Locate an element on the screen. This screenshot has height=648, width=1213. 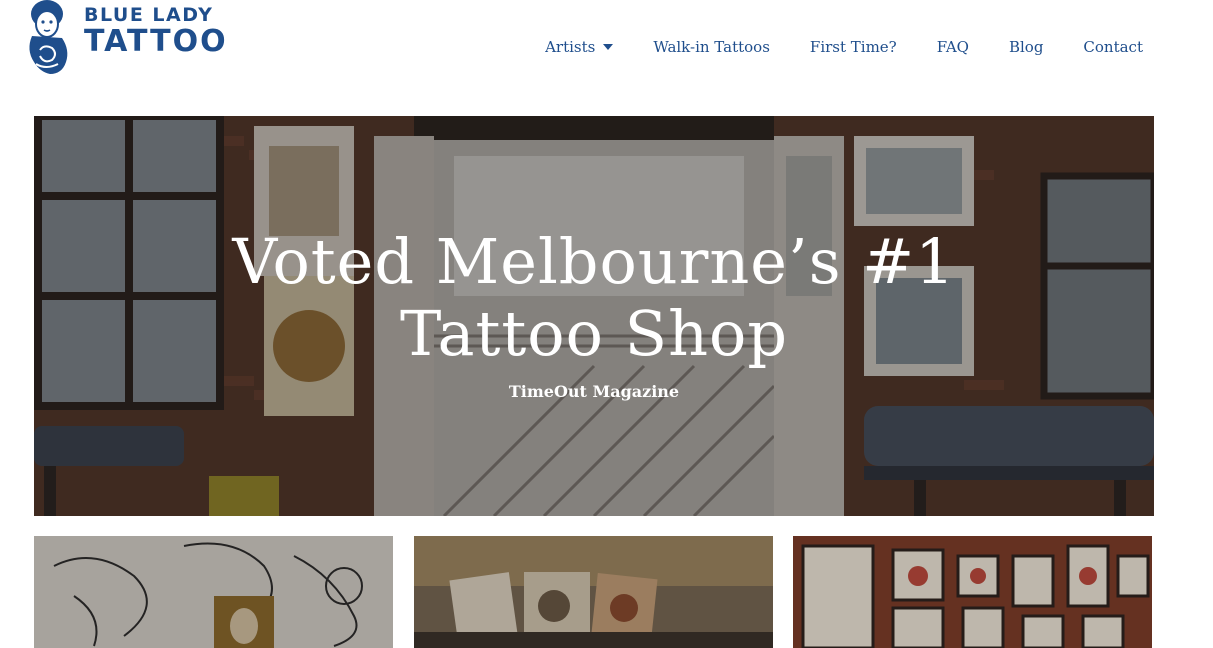
tattoo-cards-image is located at coordinates (593, 592).